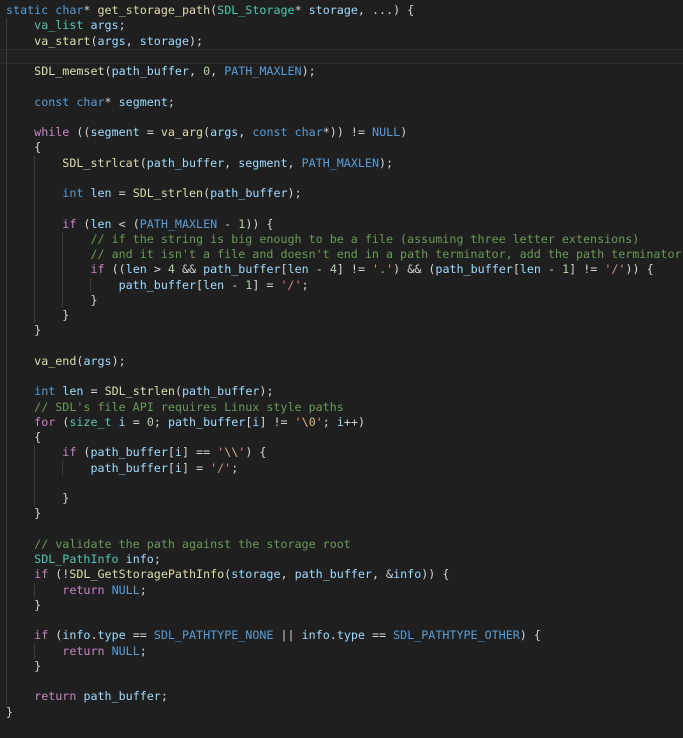  Describe the element at coordinates (341, 71) in the screenshot. I see `code-line: SDL_memset(path_buffer, 0, PATH_MAXLEN);` at that location.